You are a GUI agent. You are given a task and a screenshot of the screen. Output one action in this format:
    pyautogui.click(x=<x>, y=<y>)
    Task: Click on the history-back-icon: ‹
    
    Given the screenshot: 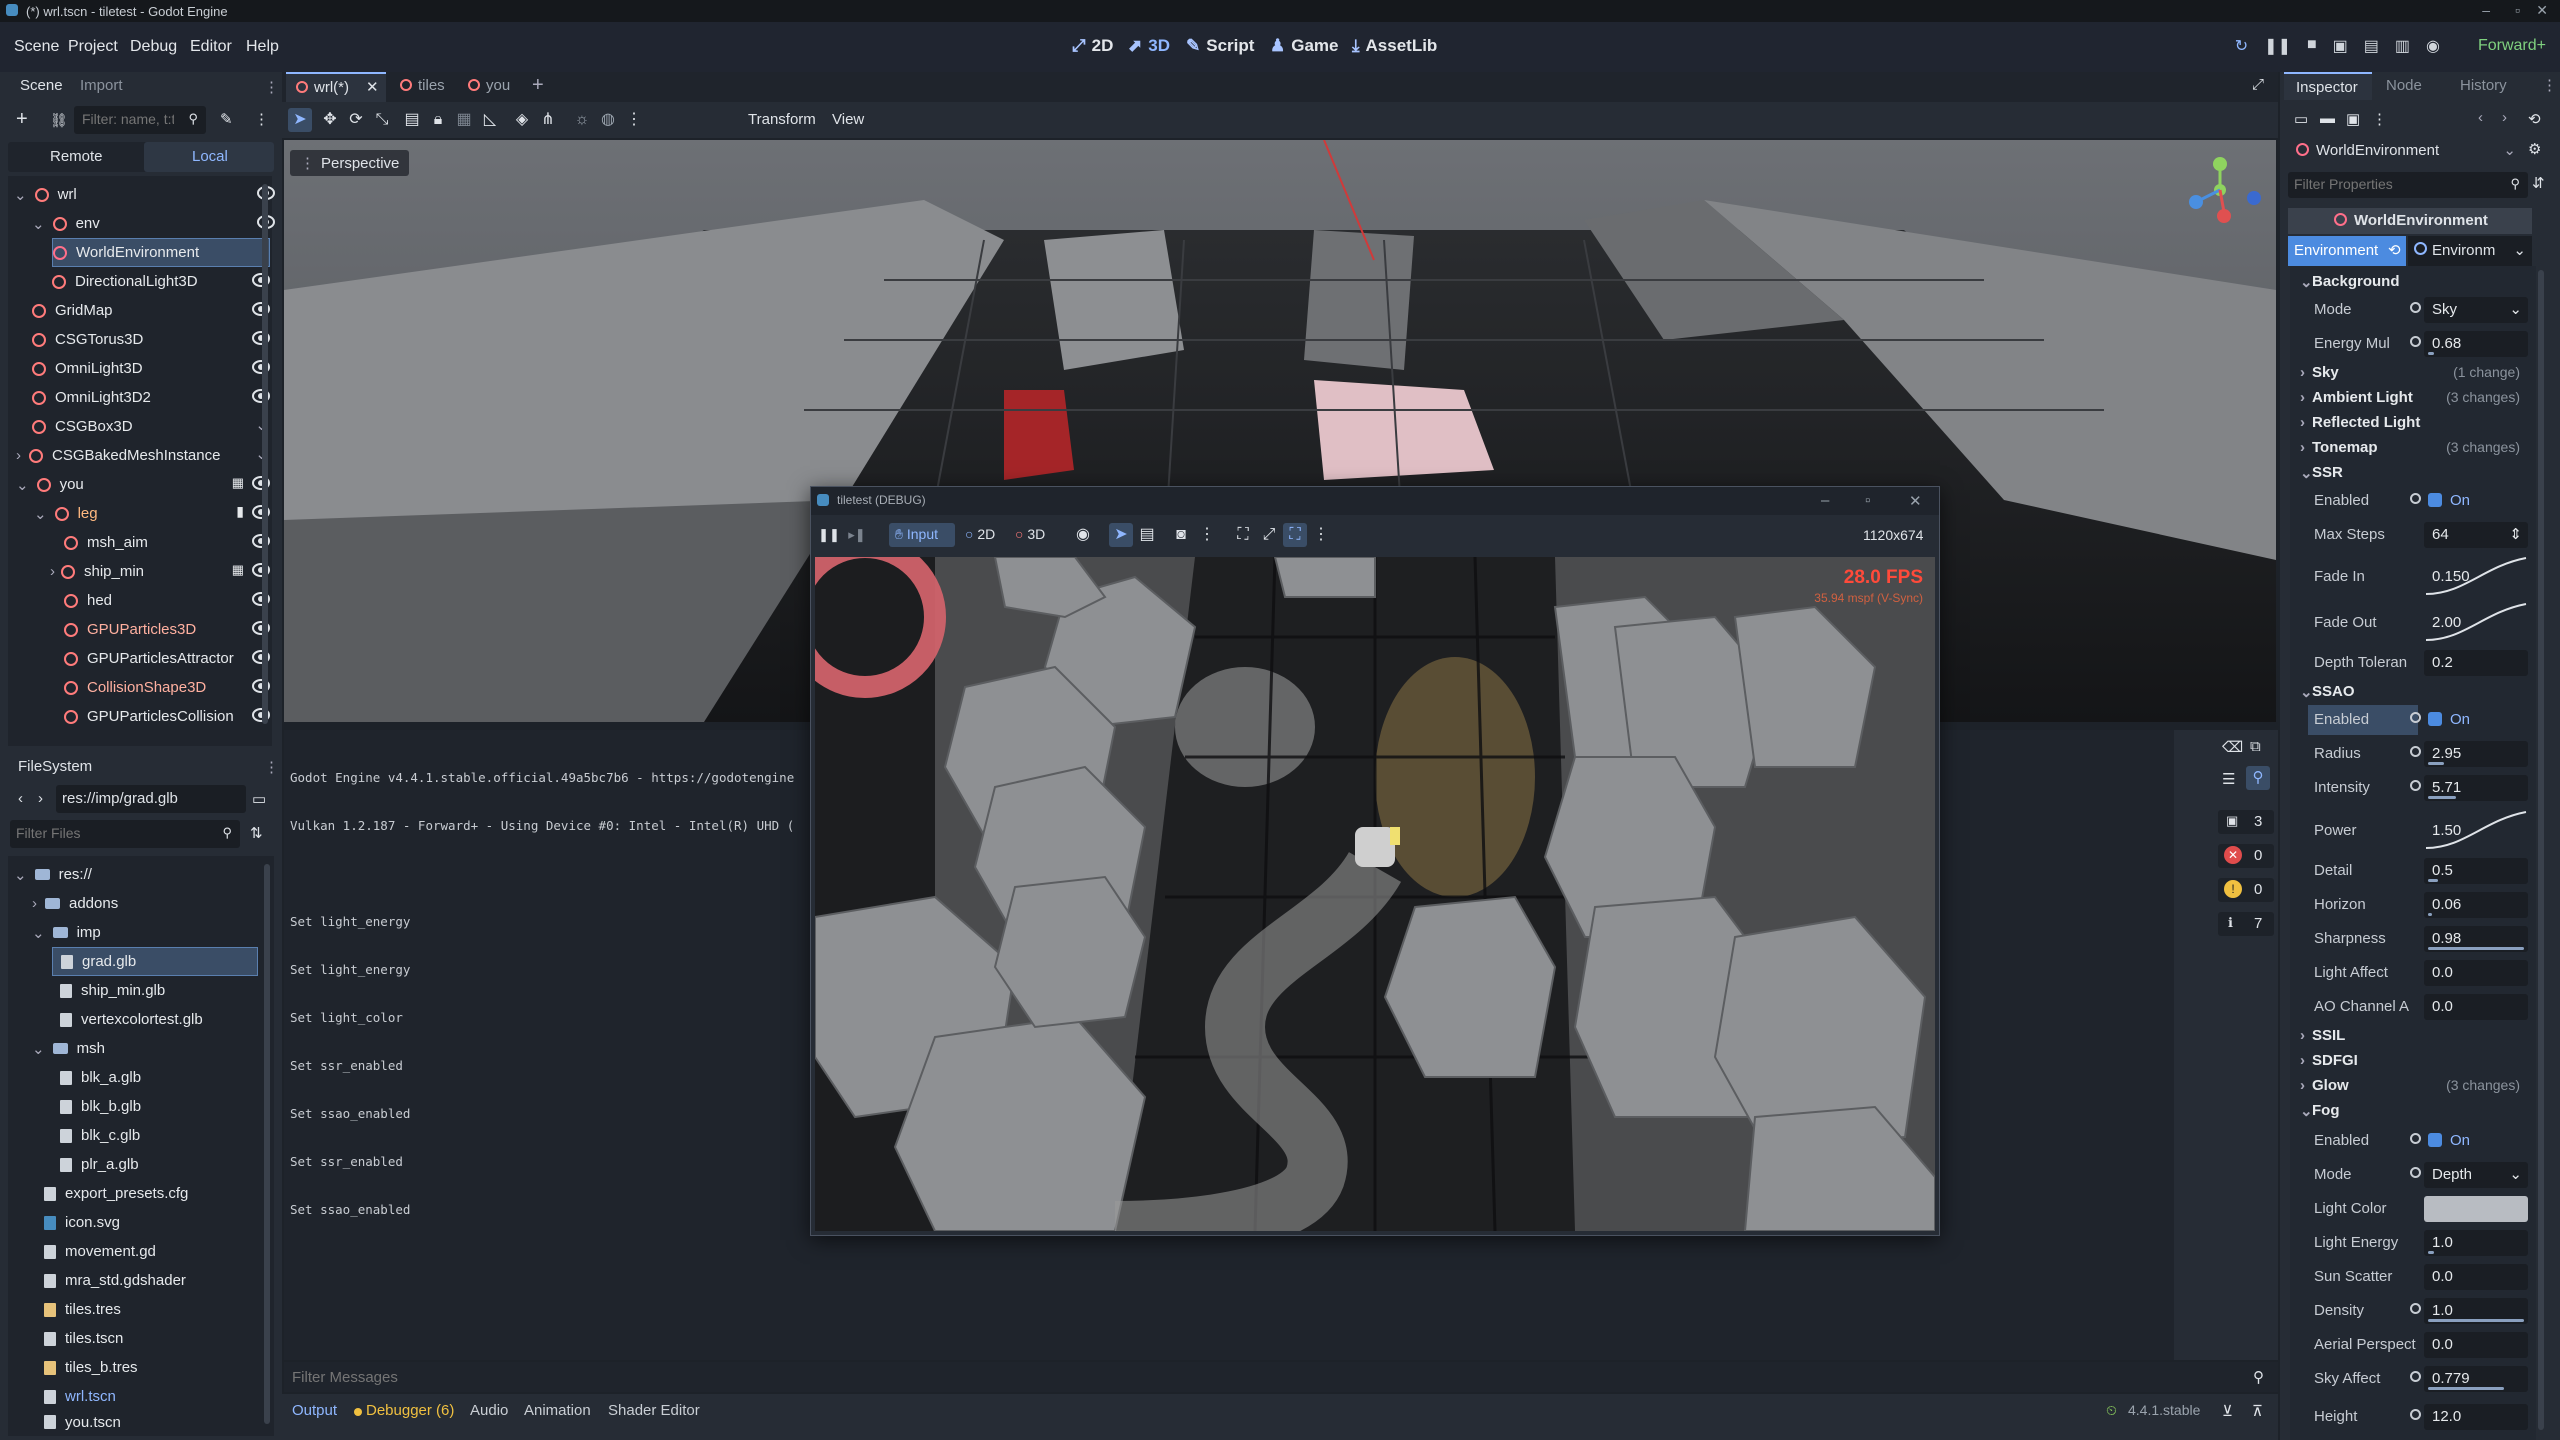 What is the action you would take?
    pyautogui.click(x=2480, y=117)
    